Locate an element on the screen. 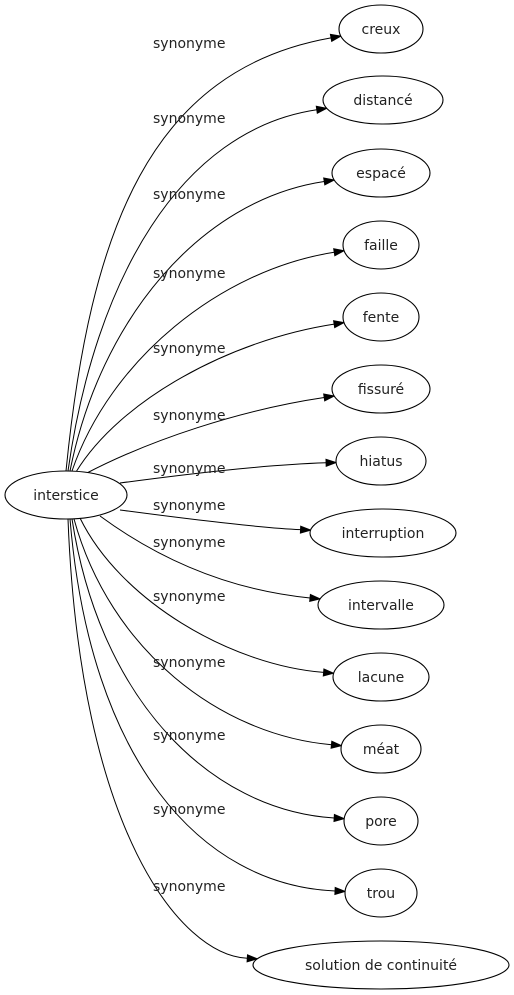 The width and height of the screenshot is (514, 995). target-node-label: interruption is located at coordinates (383, 534).